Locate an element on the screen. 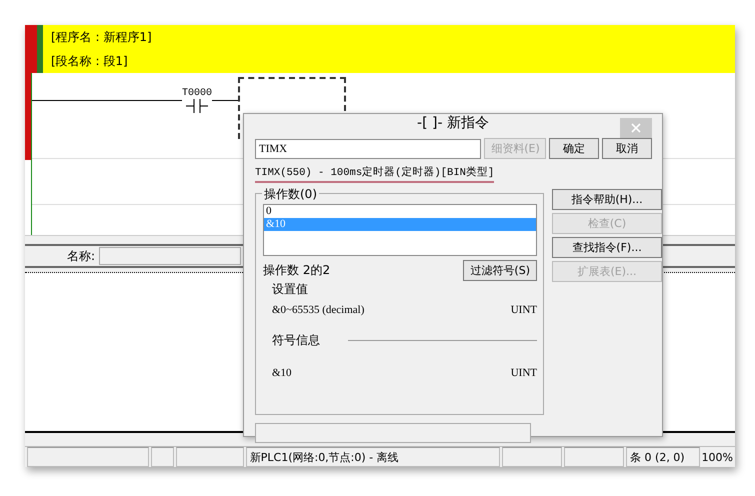  group-title: 操作数(0) is located at coordinates (290, 194).